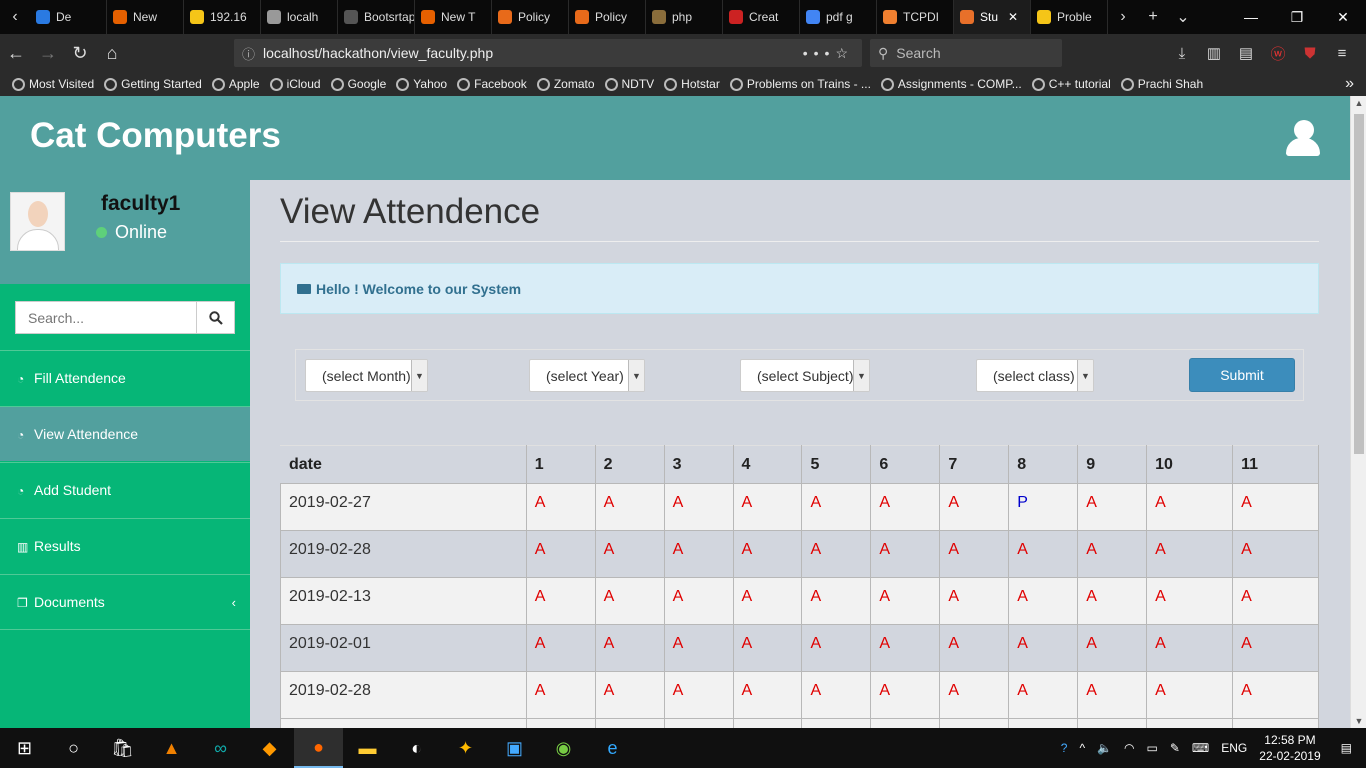 The height and width of the screenshot is (768, 1366). Describe the element at coordinates (1064, 748) in the screenshot. I see `help-icon: ?` at that location.